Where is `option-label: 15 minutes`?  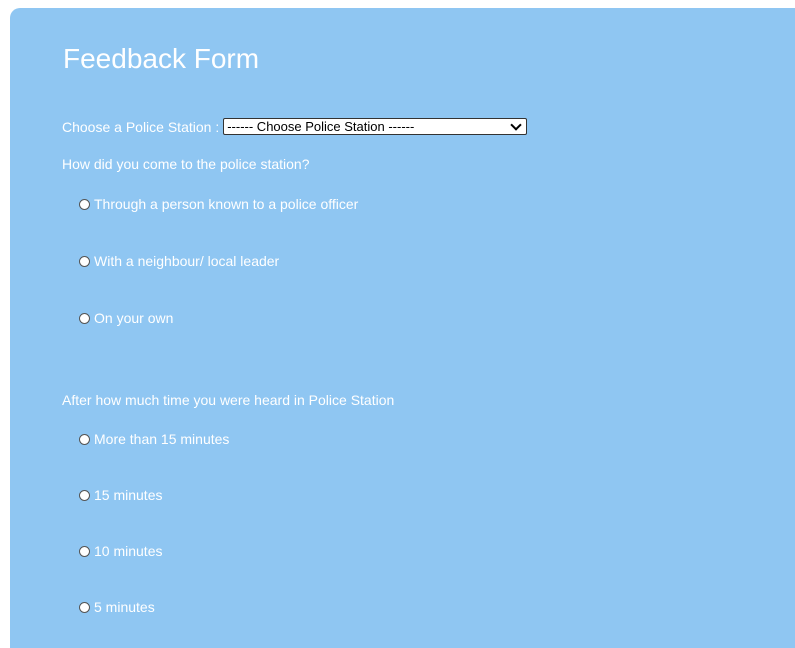
option-label: 15 minutes is located at coordinates (128, 495).